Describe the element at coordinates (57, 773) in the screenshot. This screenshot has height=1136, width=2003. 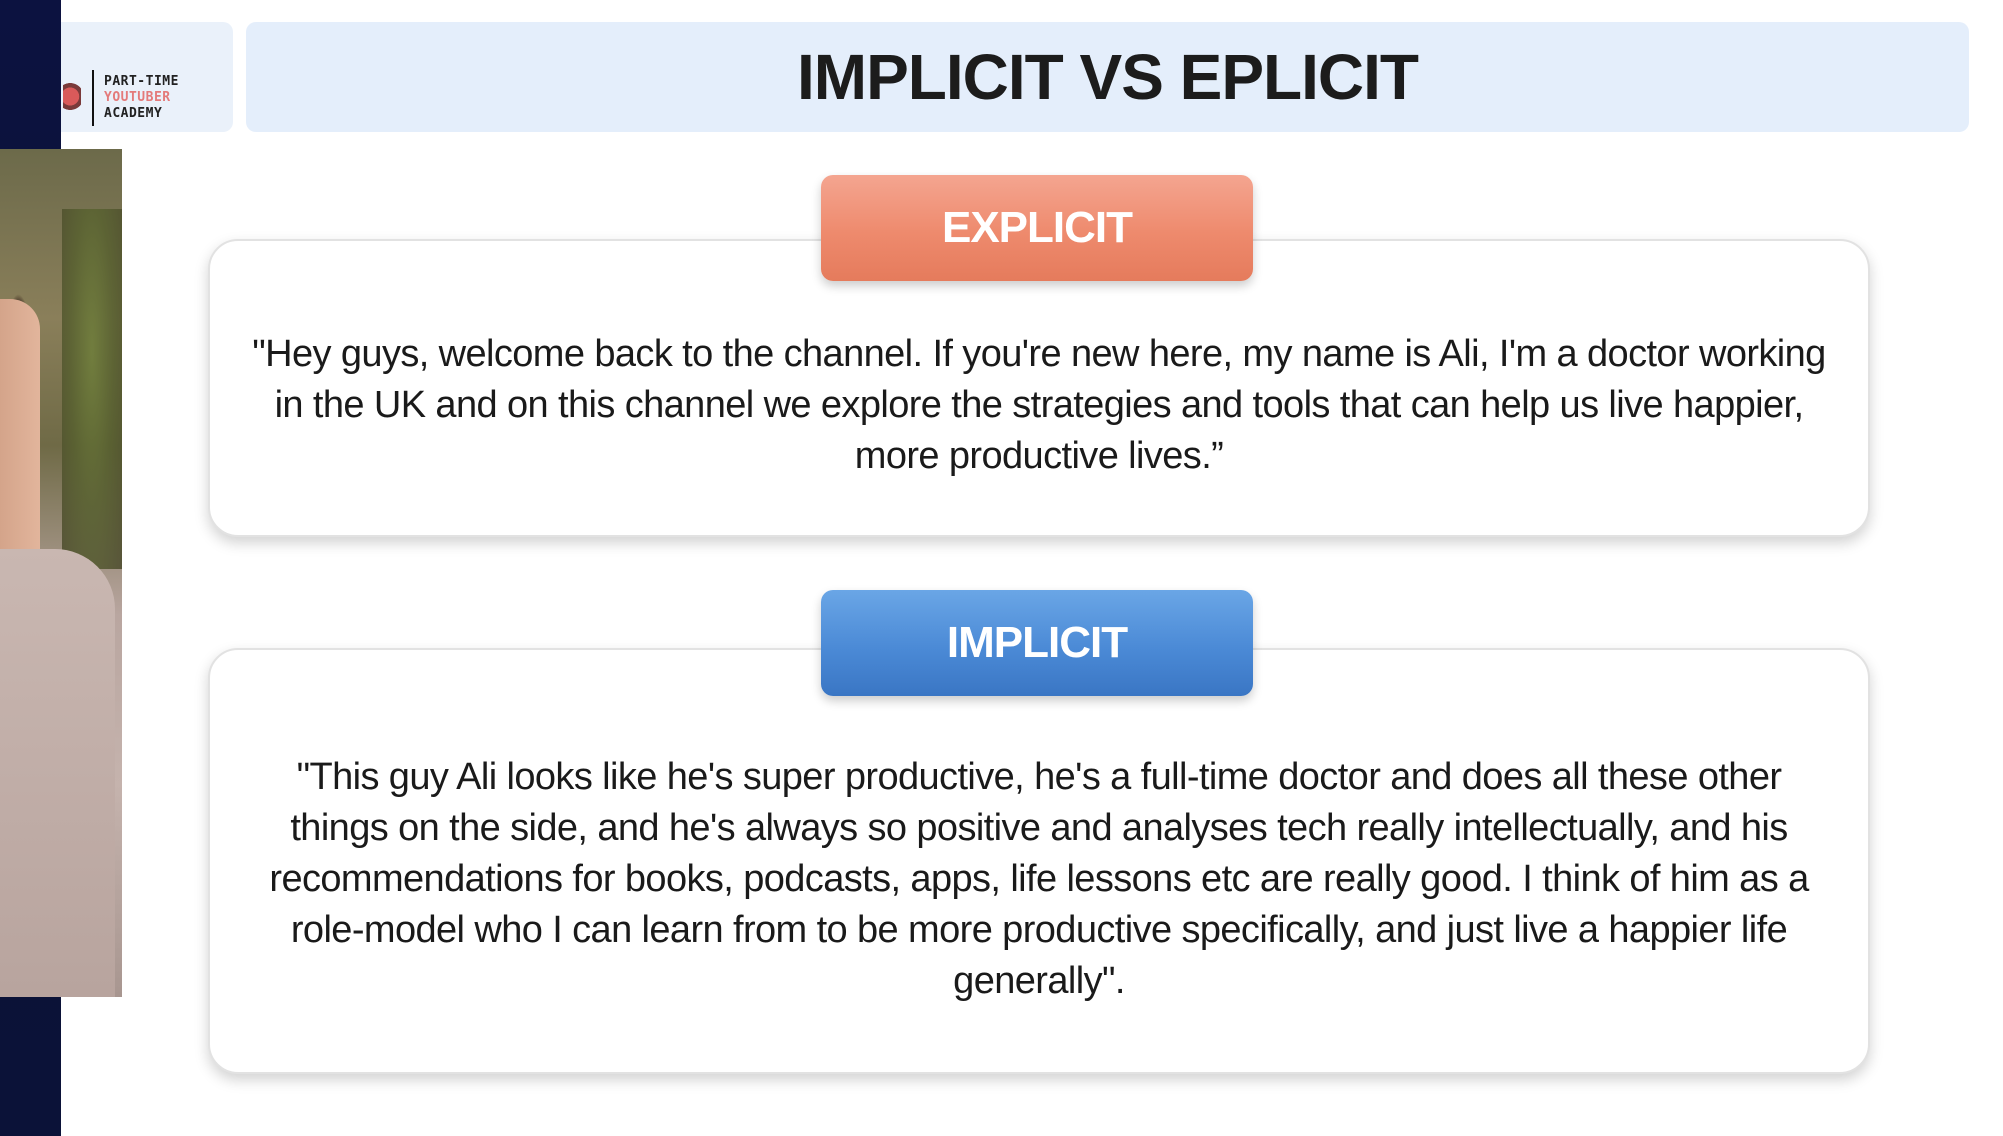
I see `speaker-shirt` at that location.